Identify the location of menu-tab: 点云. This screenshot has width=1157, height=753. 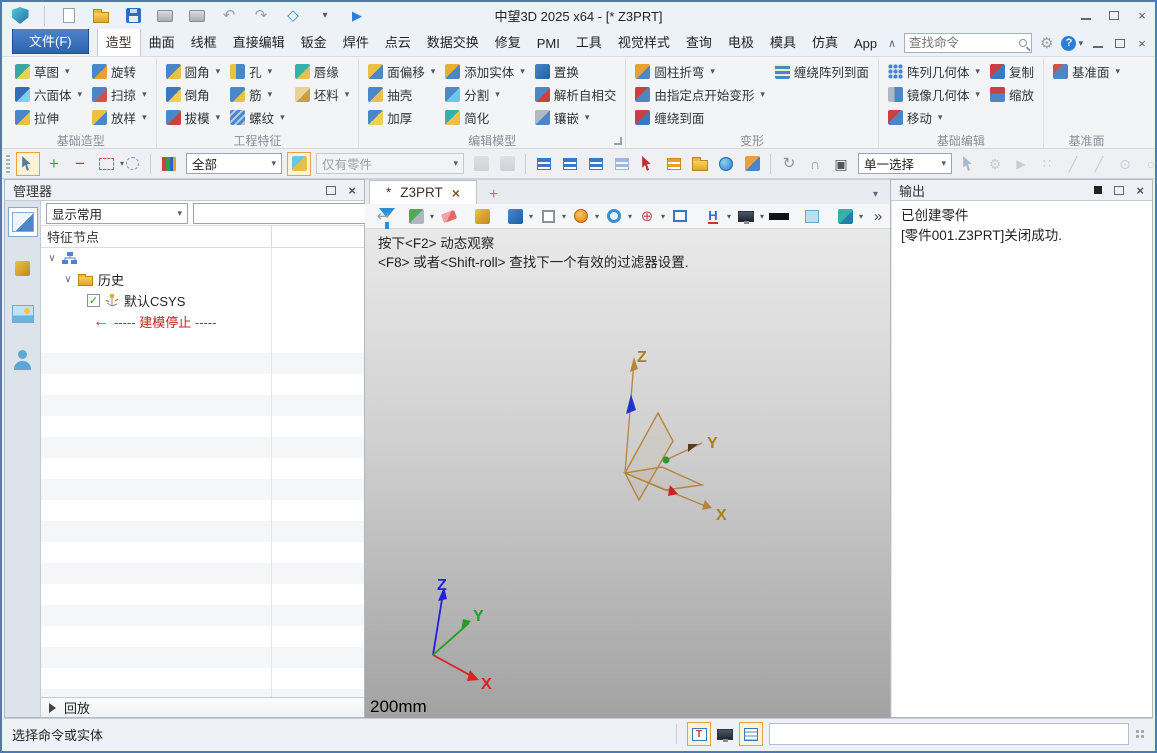
(398, 41).